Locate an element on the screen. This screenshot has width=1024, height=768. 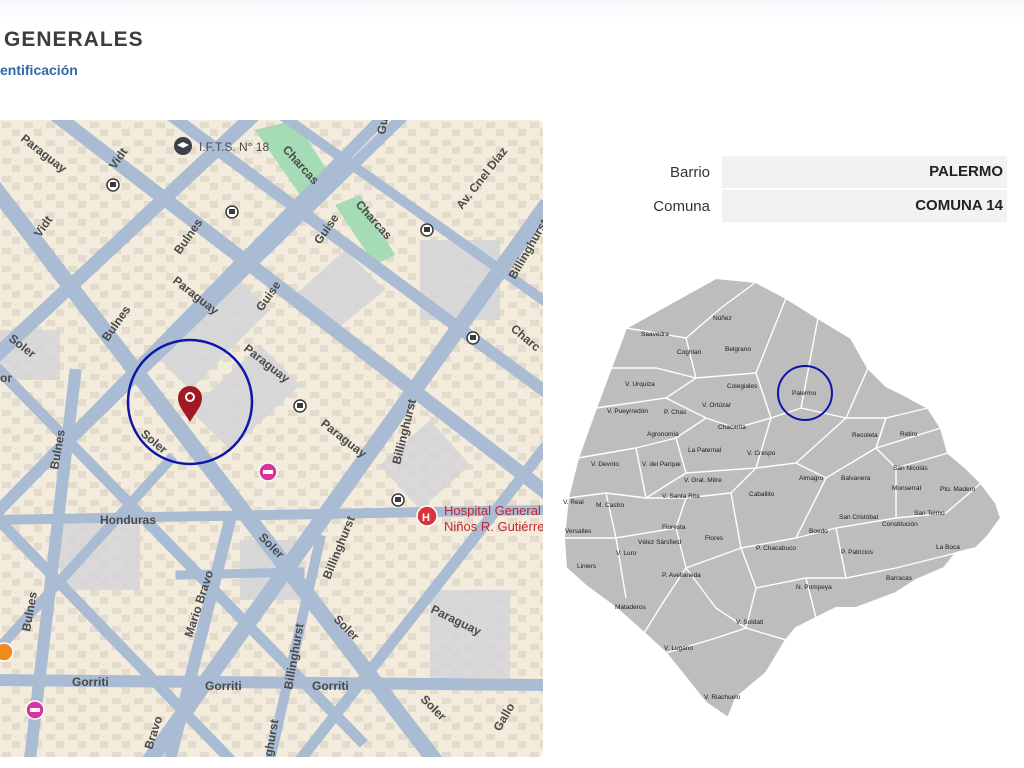
barrio-label: Balvanera is located at coordinates (856, 478).